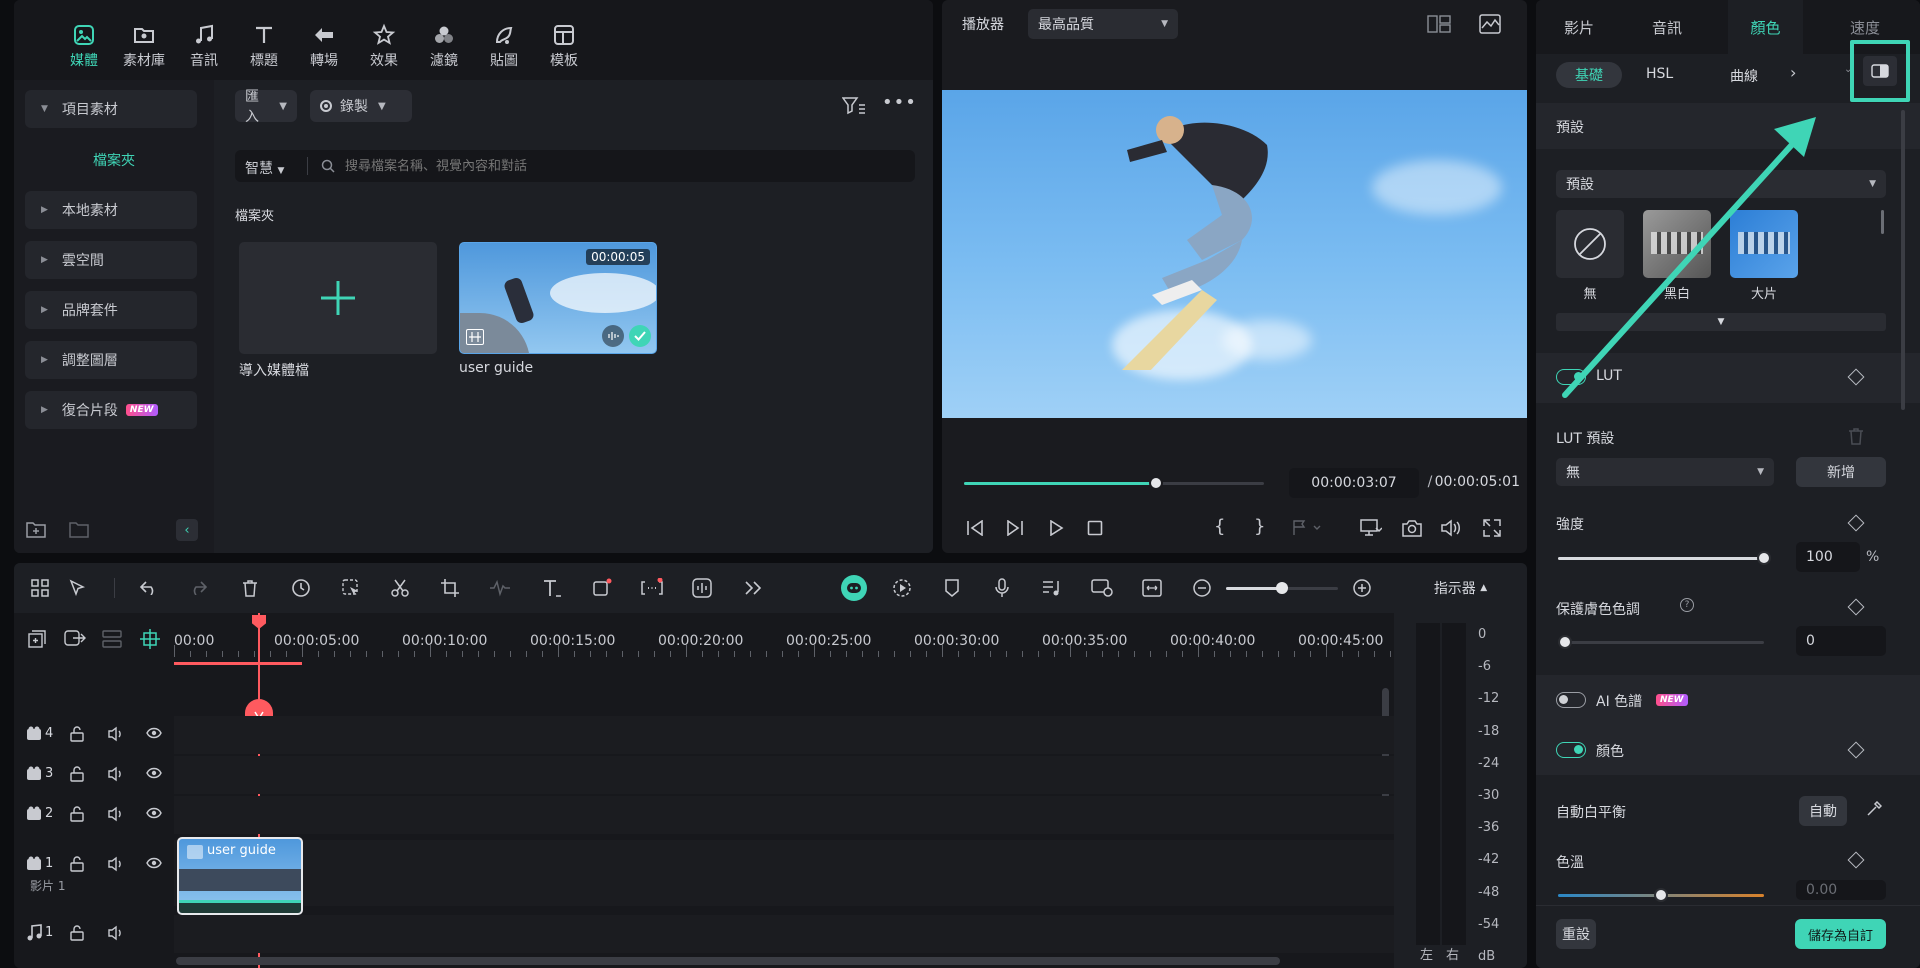 The height and width of the screenshot is (968, 1920). Describe the element at coordinates (111, 109) in the screenshot. I see `sidebar-item-project-media: ▼ 項目素材` at that location.